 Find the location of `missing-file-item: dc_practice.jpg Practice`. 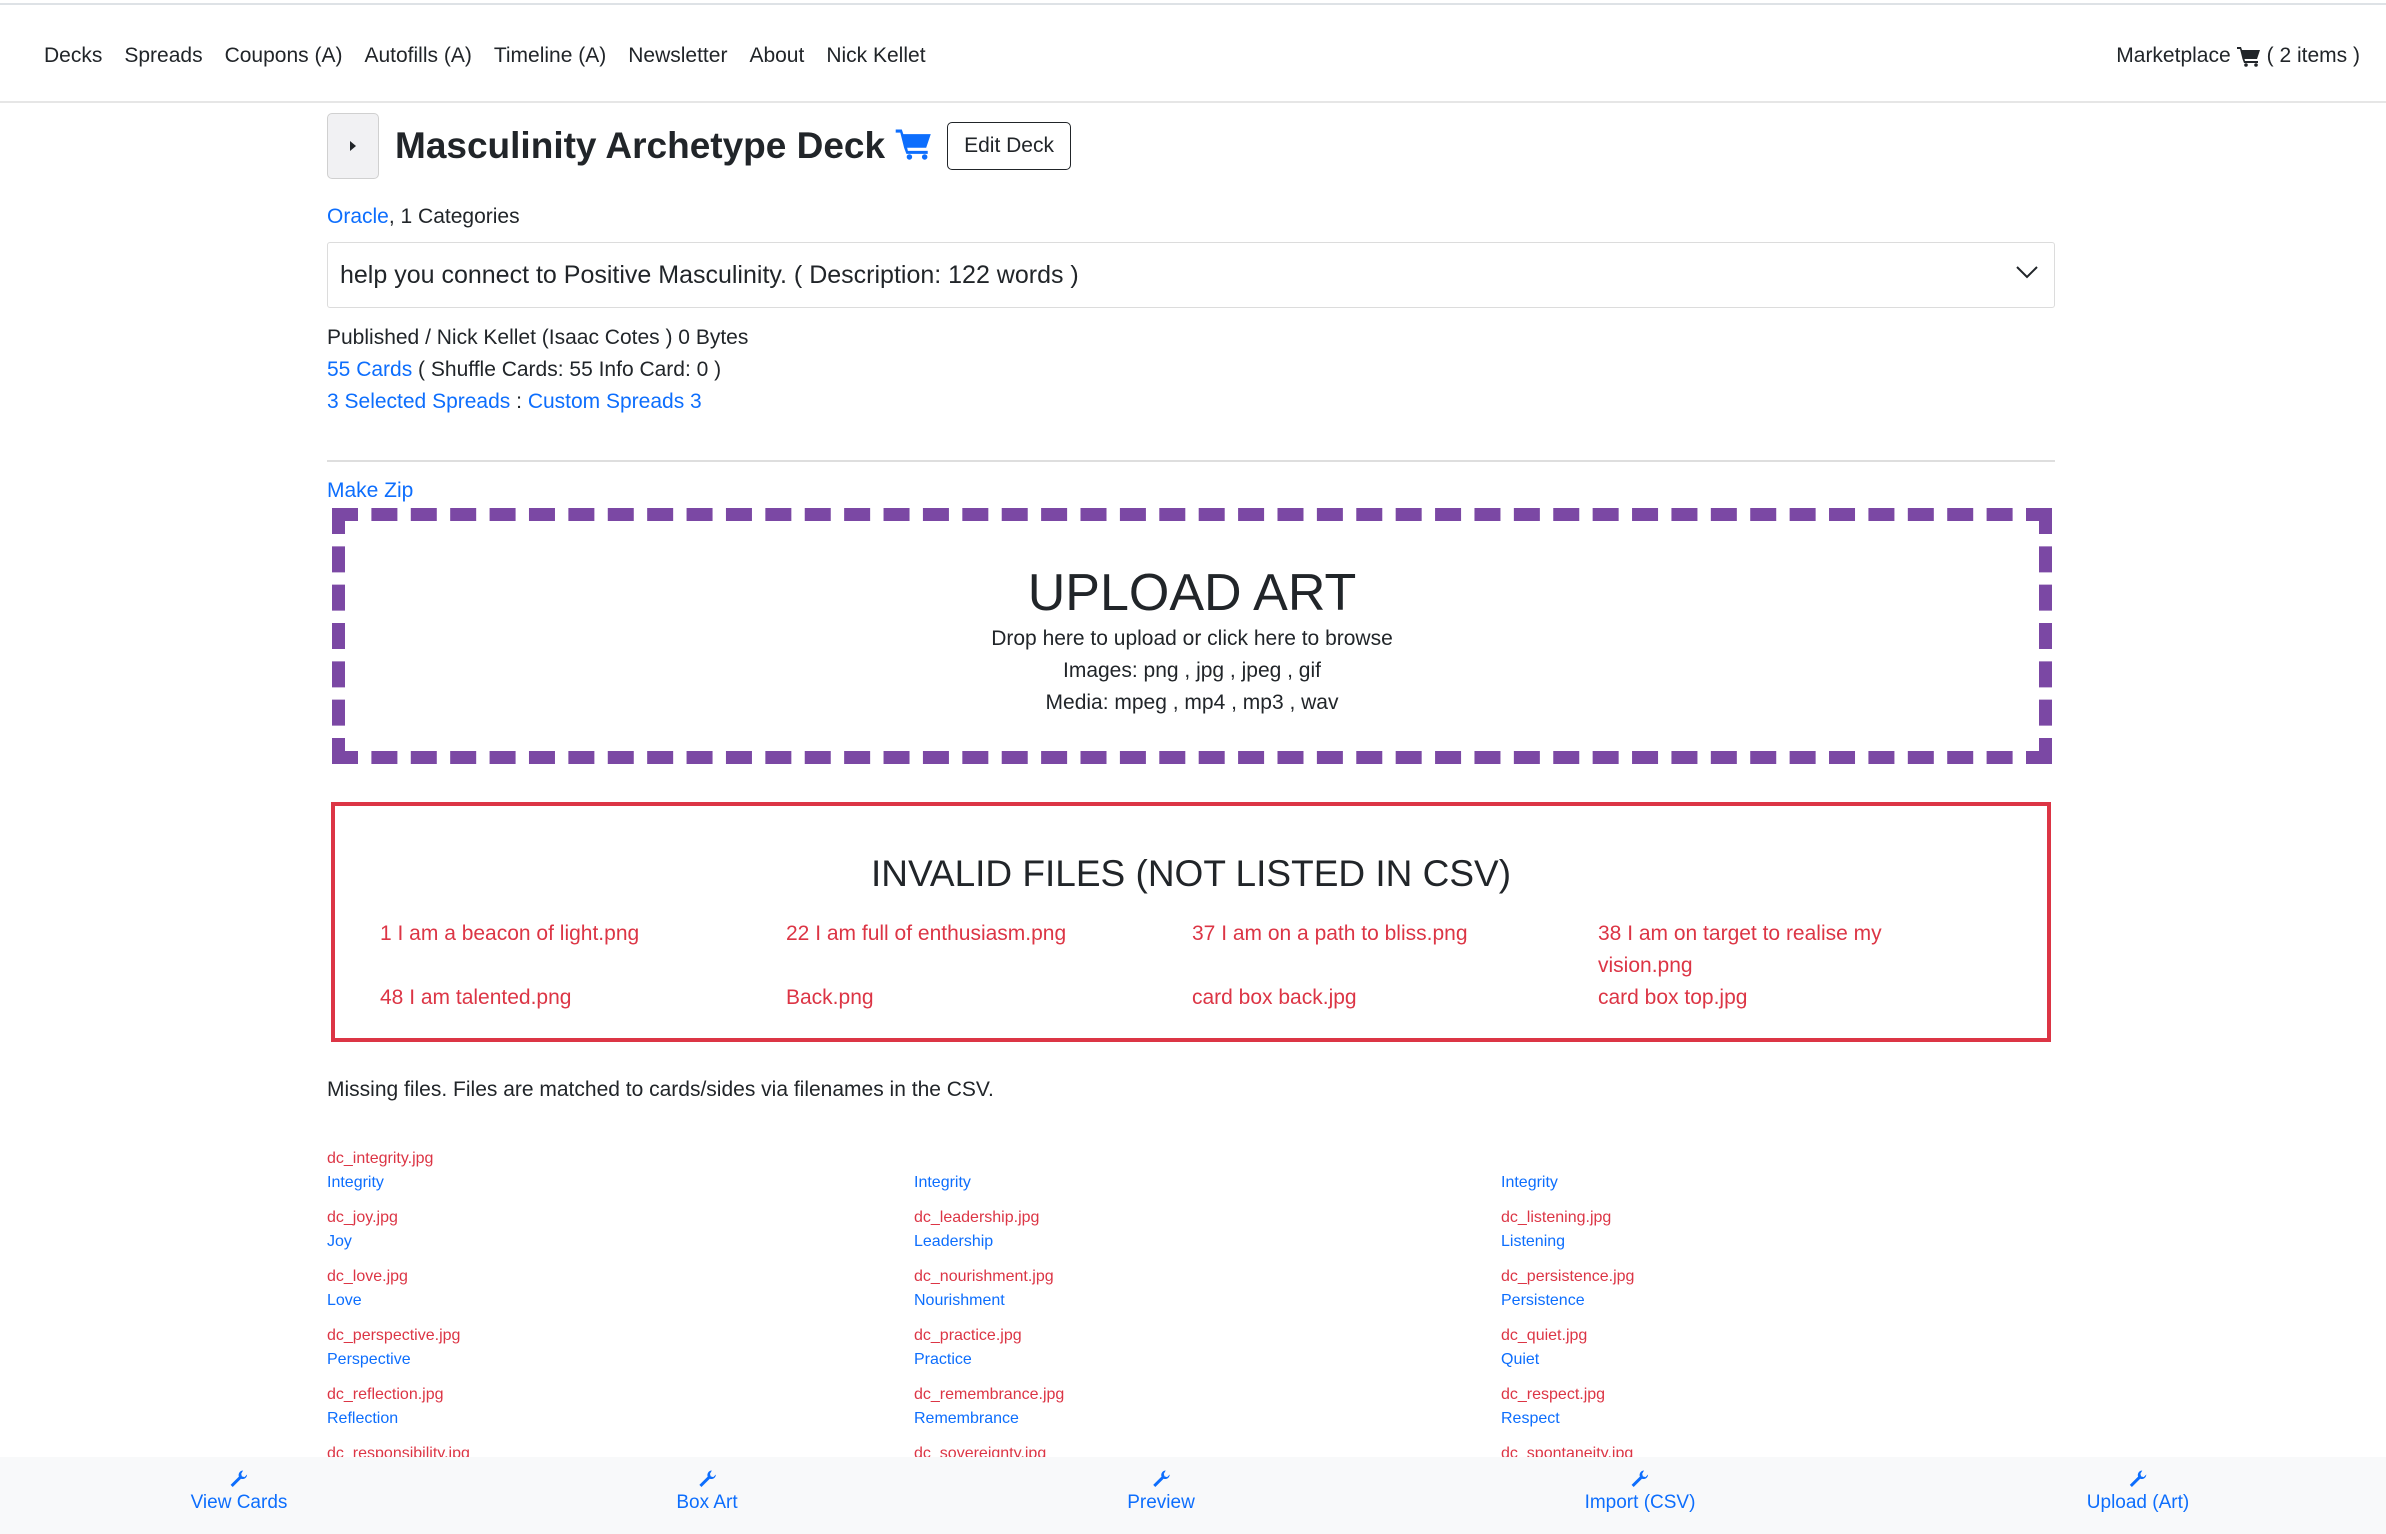

missing-file-item: dc_practice.jpg Practice is located at coordinates (1207, 1353).